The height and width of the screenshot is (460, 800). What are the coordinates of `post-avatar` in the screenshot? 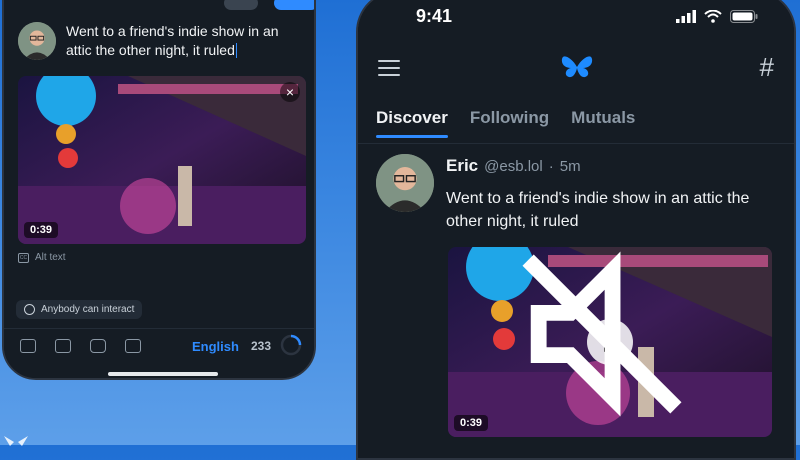 It's located at (405, 183).